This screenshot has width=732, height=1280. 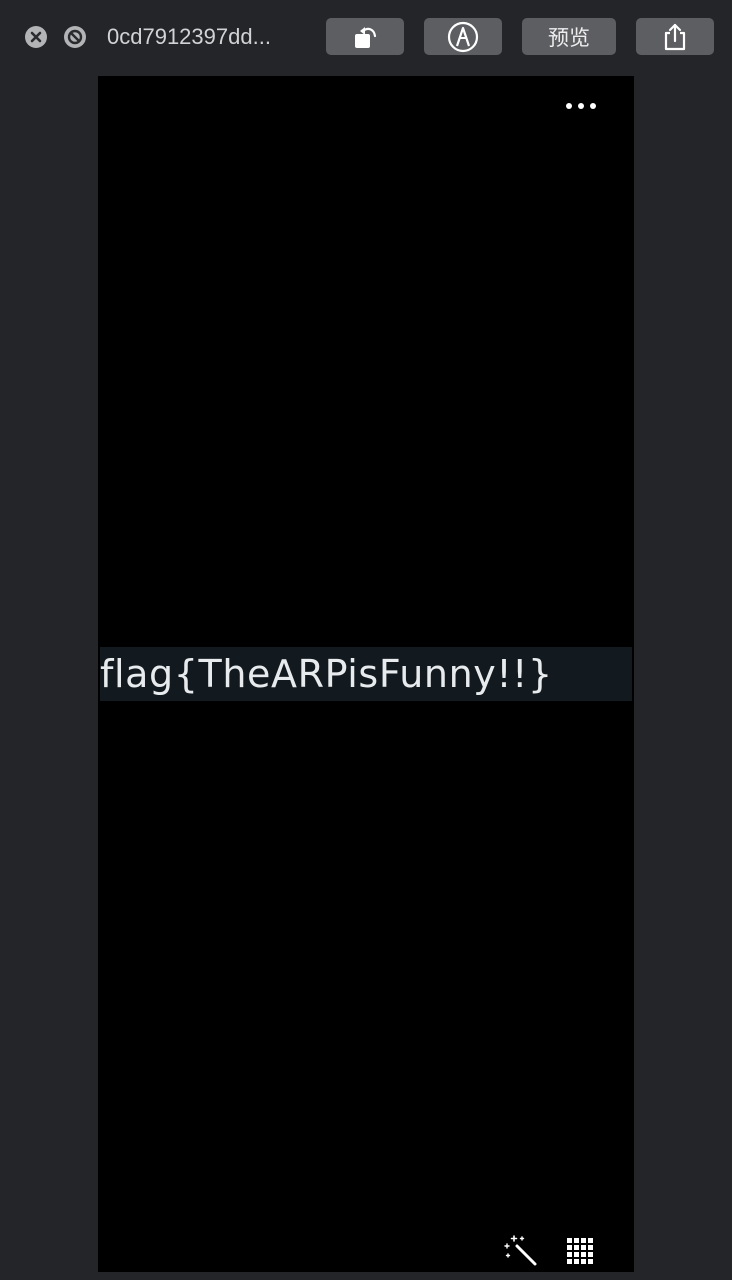 I want to click on stop-icon, so click(x=75, y=37).